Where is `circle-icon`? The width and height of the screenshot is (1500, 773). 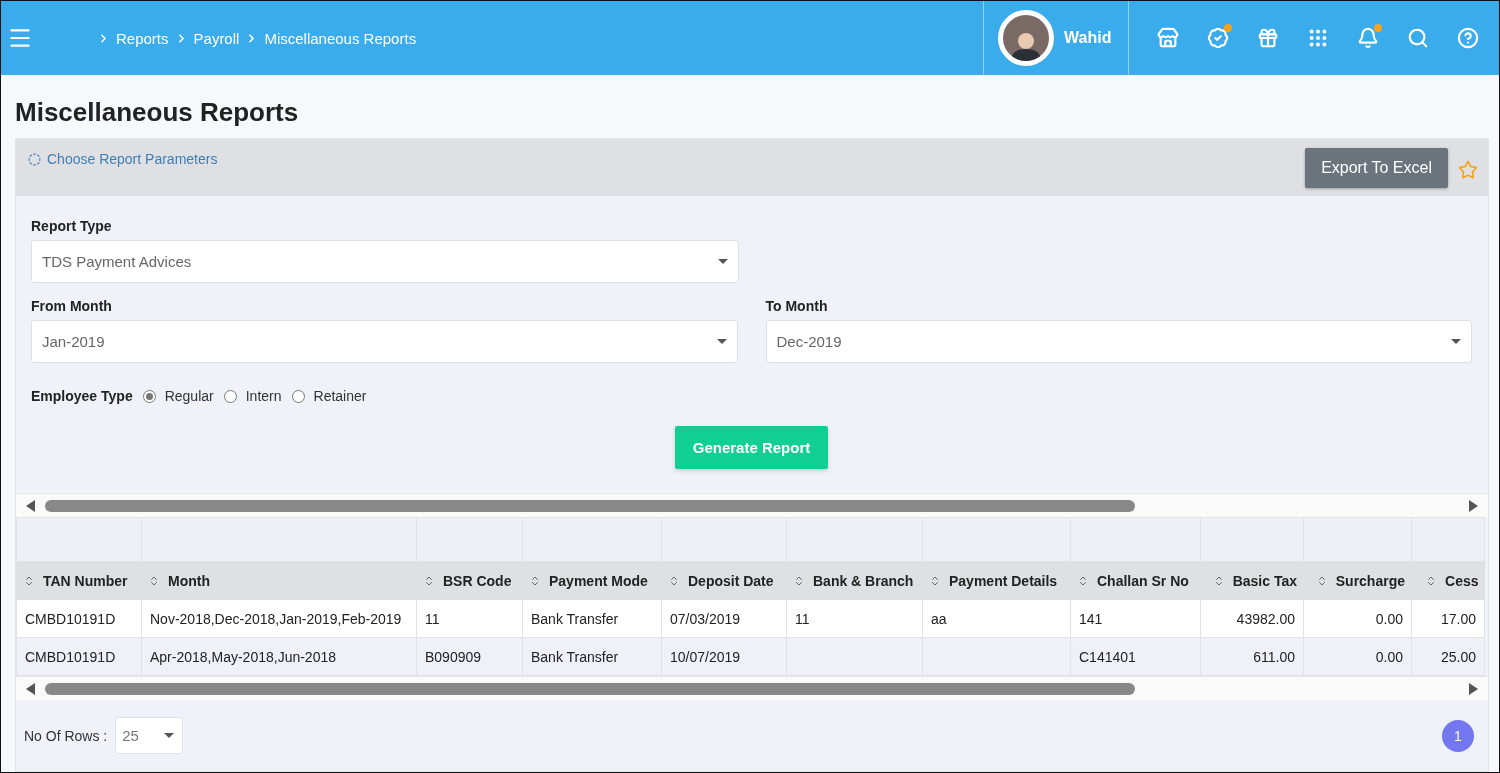 circle-icon is located at coordinates (34, 159).